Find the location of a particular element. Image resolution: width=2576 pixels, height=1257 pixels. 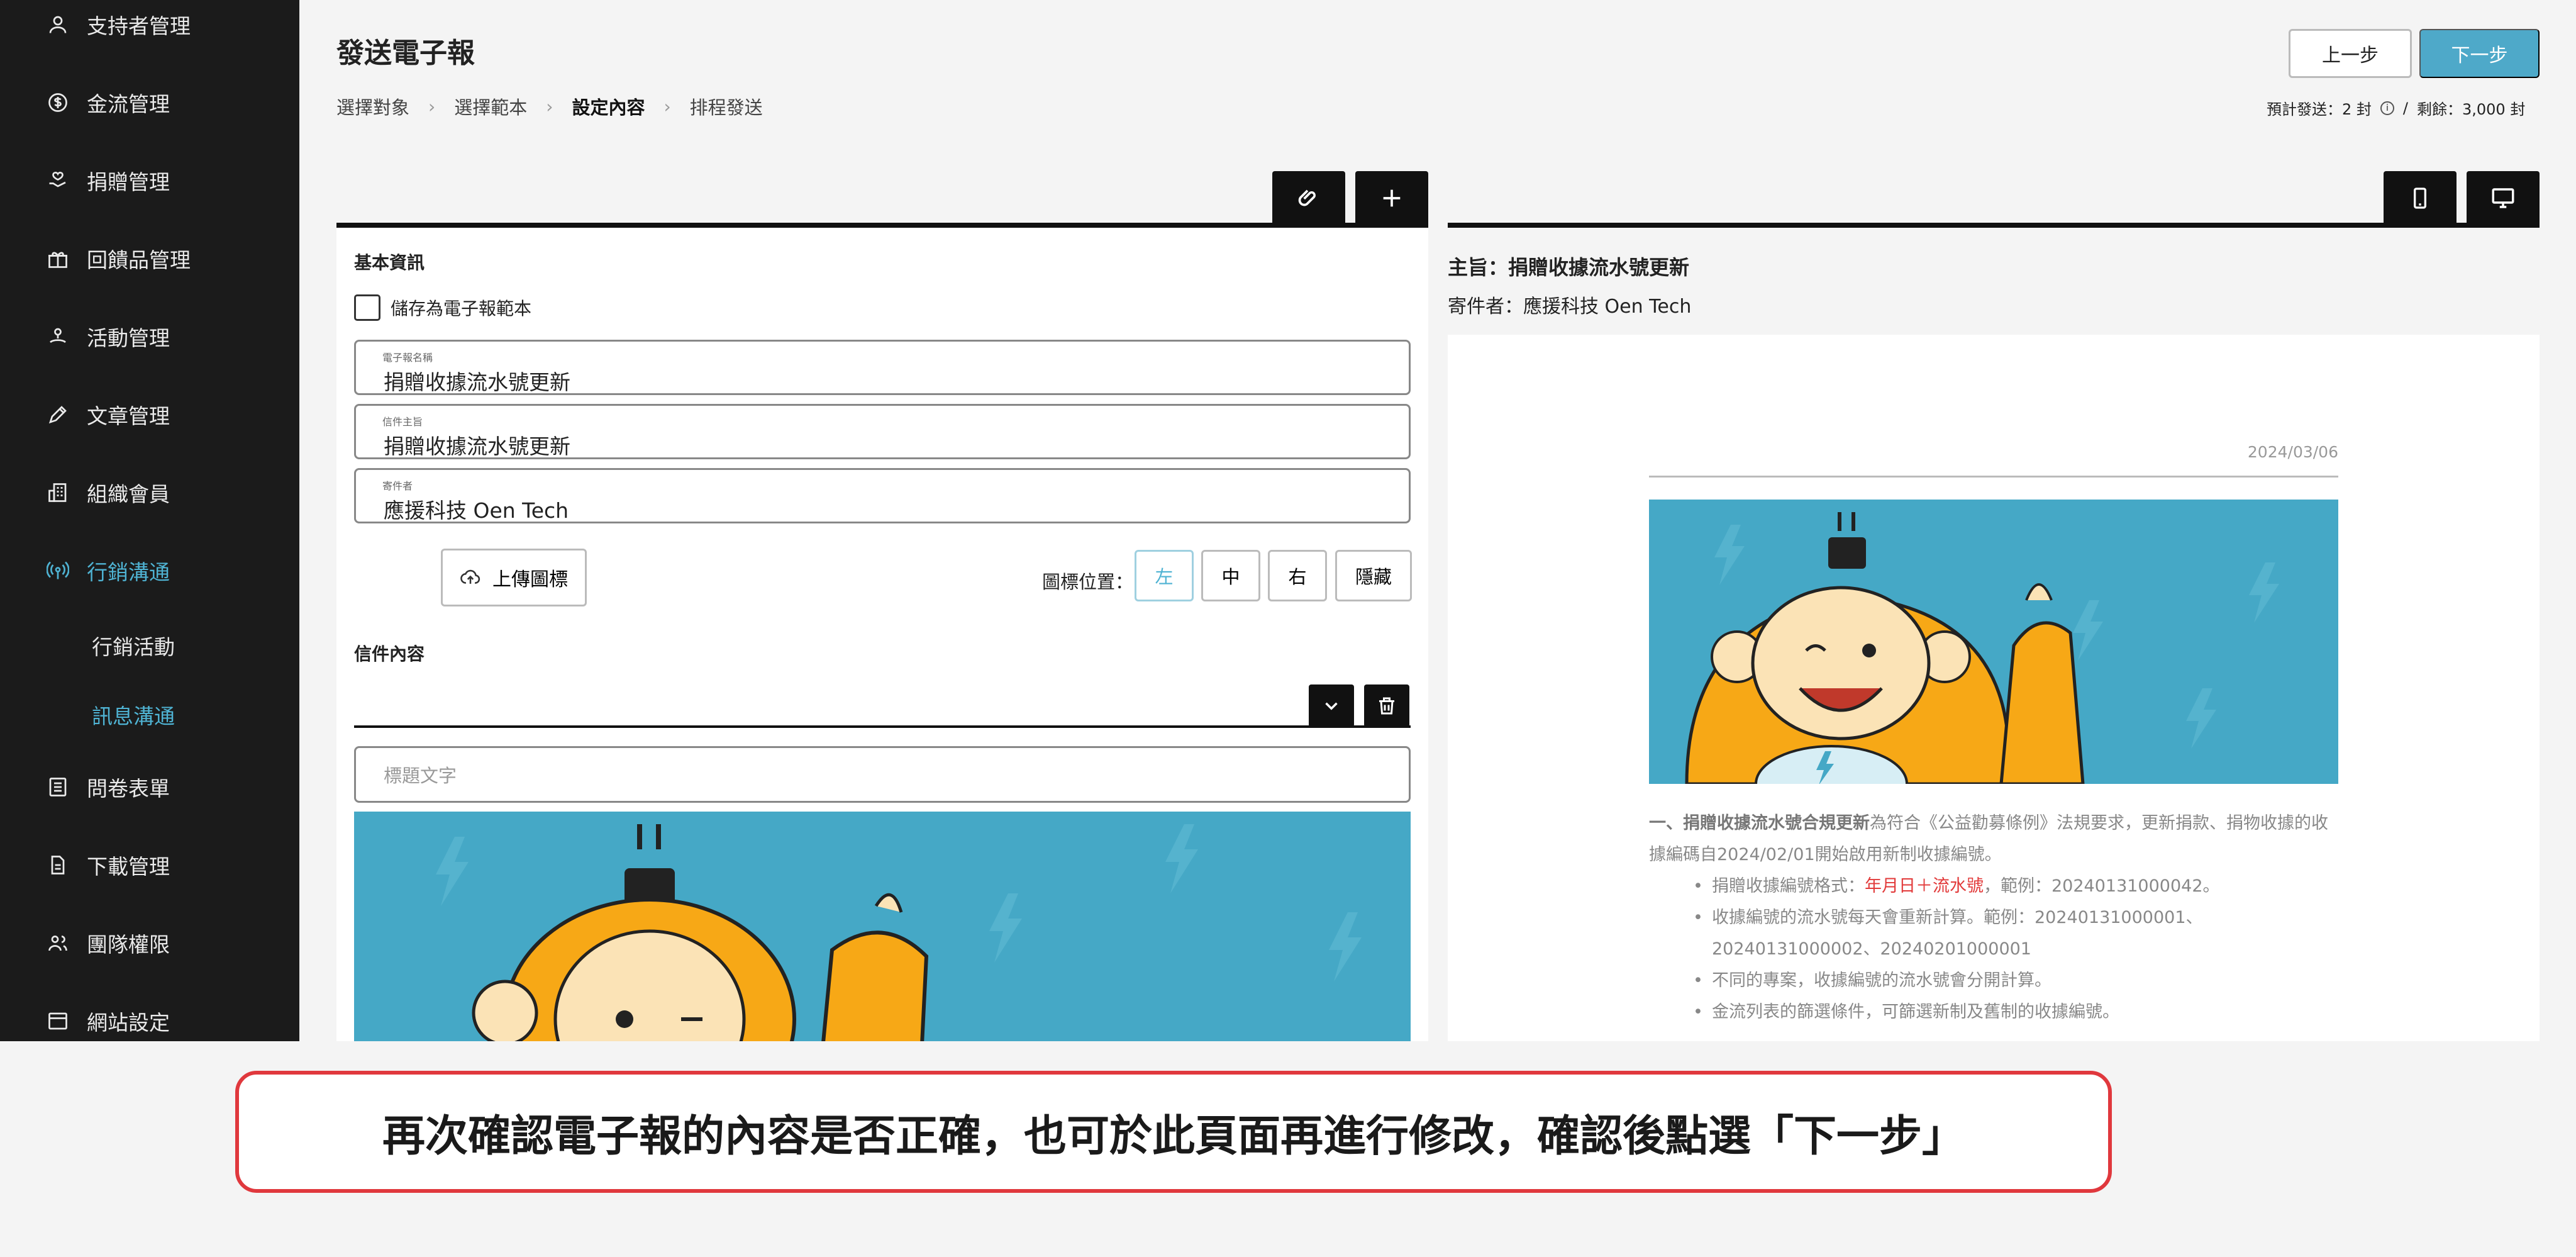

sidebar-item-payments: 金流管理 is located at coordinates (107, 103).